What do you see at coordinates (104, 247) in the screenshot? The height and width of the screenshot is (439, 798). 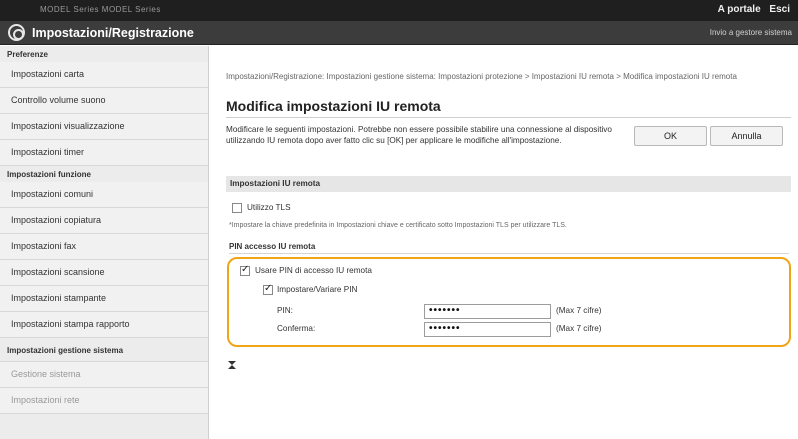 I see `sidebar-item-fax: Impostazioni fax` at bounding box center [104, 247].